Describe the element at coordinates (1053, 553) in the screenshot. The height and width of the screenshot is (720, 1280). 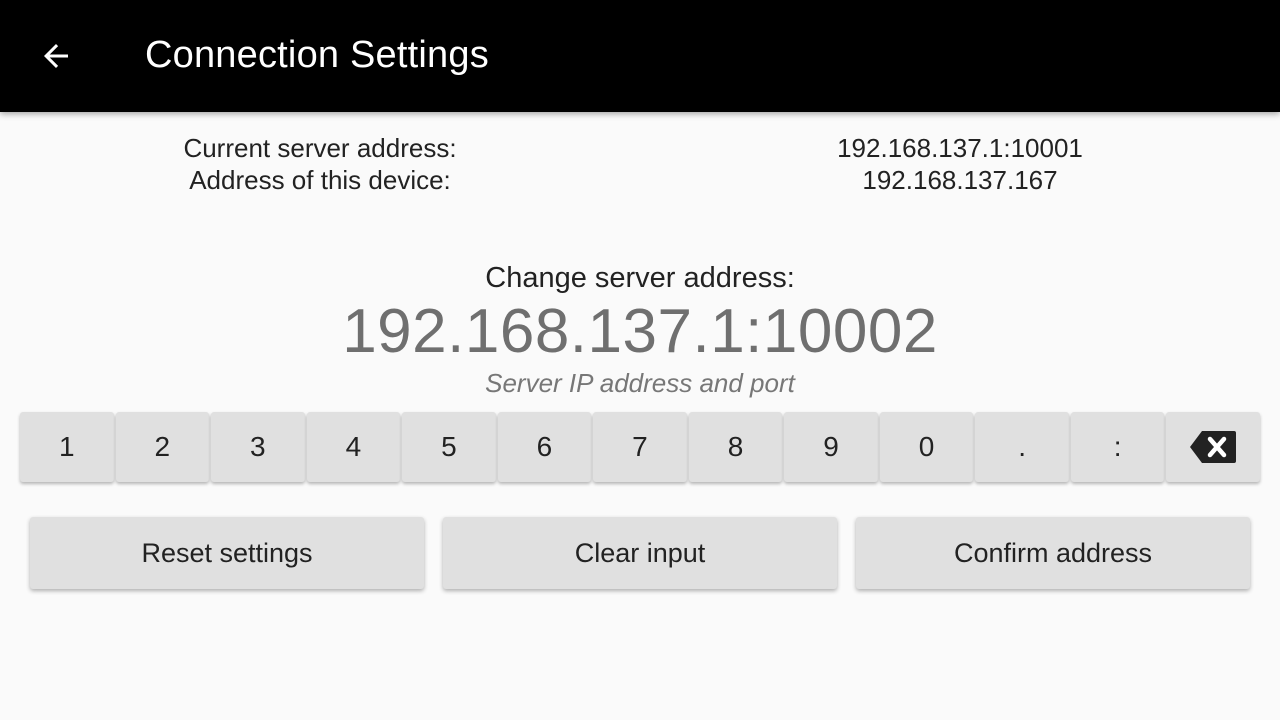
I see `confirm-address-button: Confirm address` at that location.